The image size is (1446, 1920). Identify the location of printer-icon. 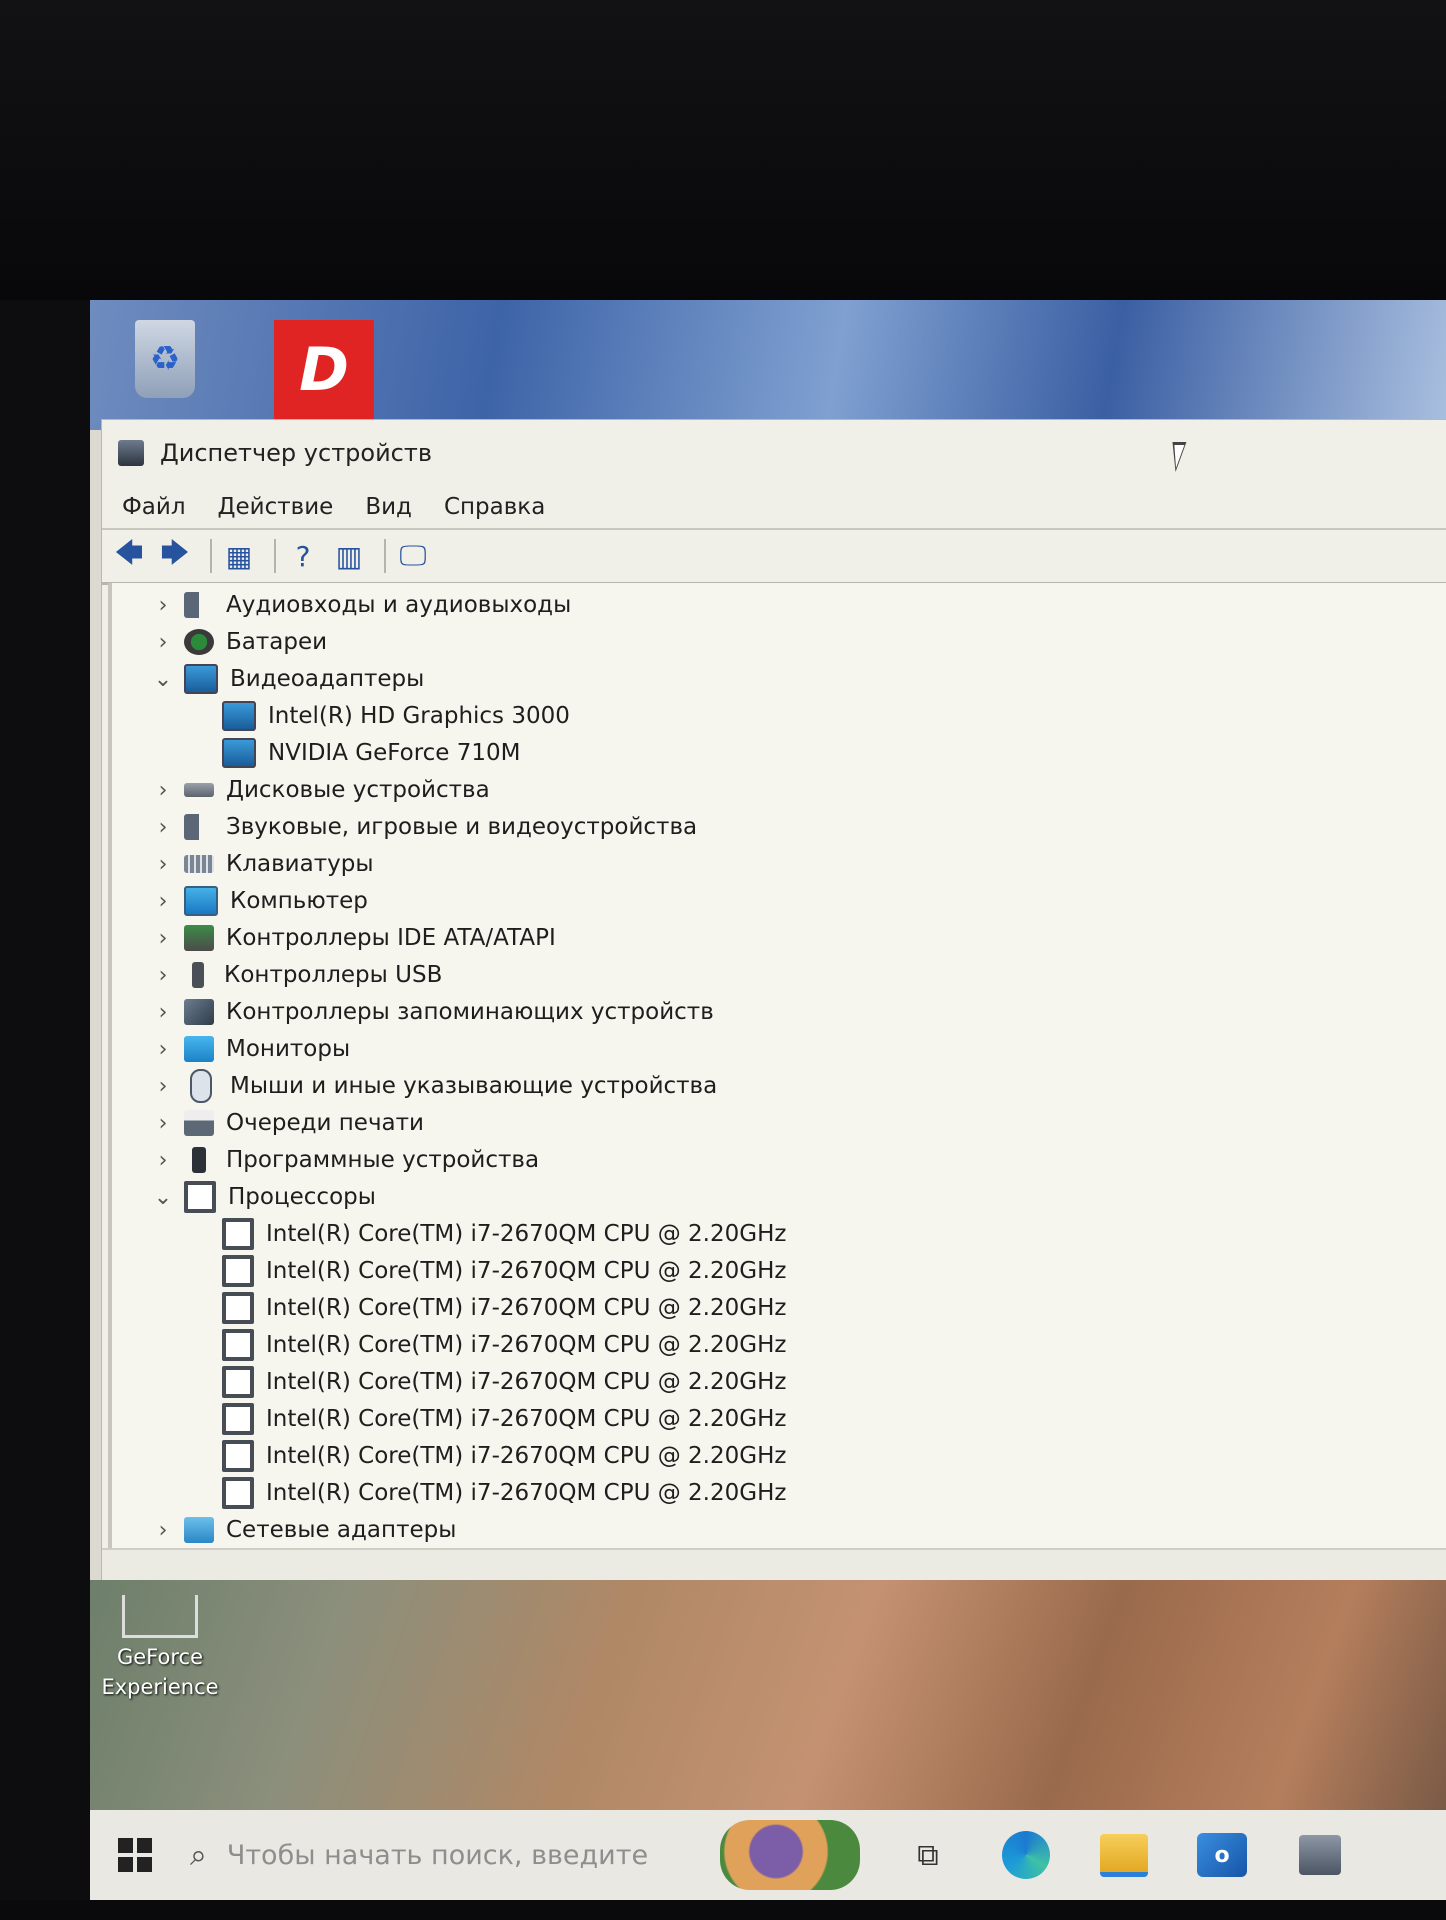
(199, 1123).